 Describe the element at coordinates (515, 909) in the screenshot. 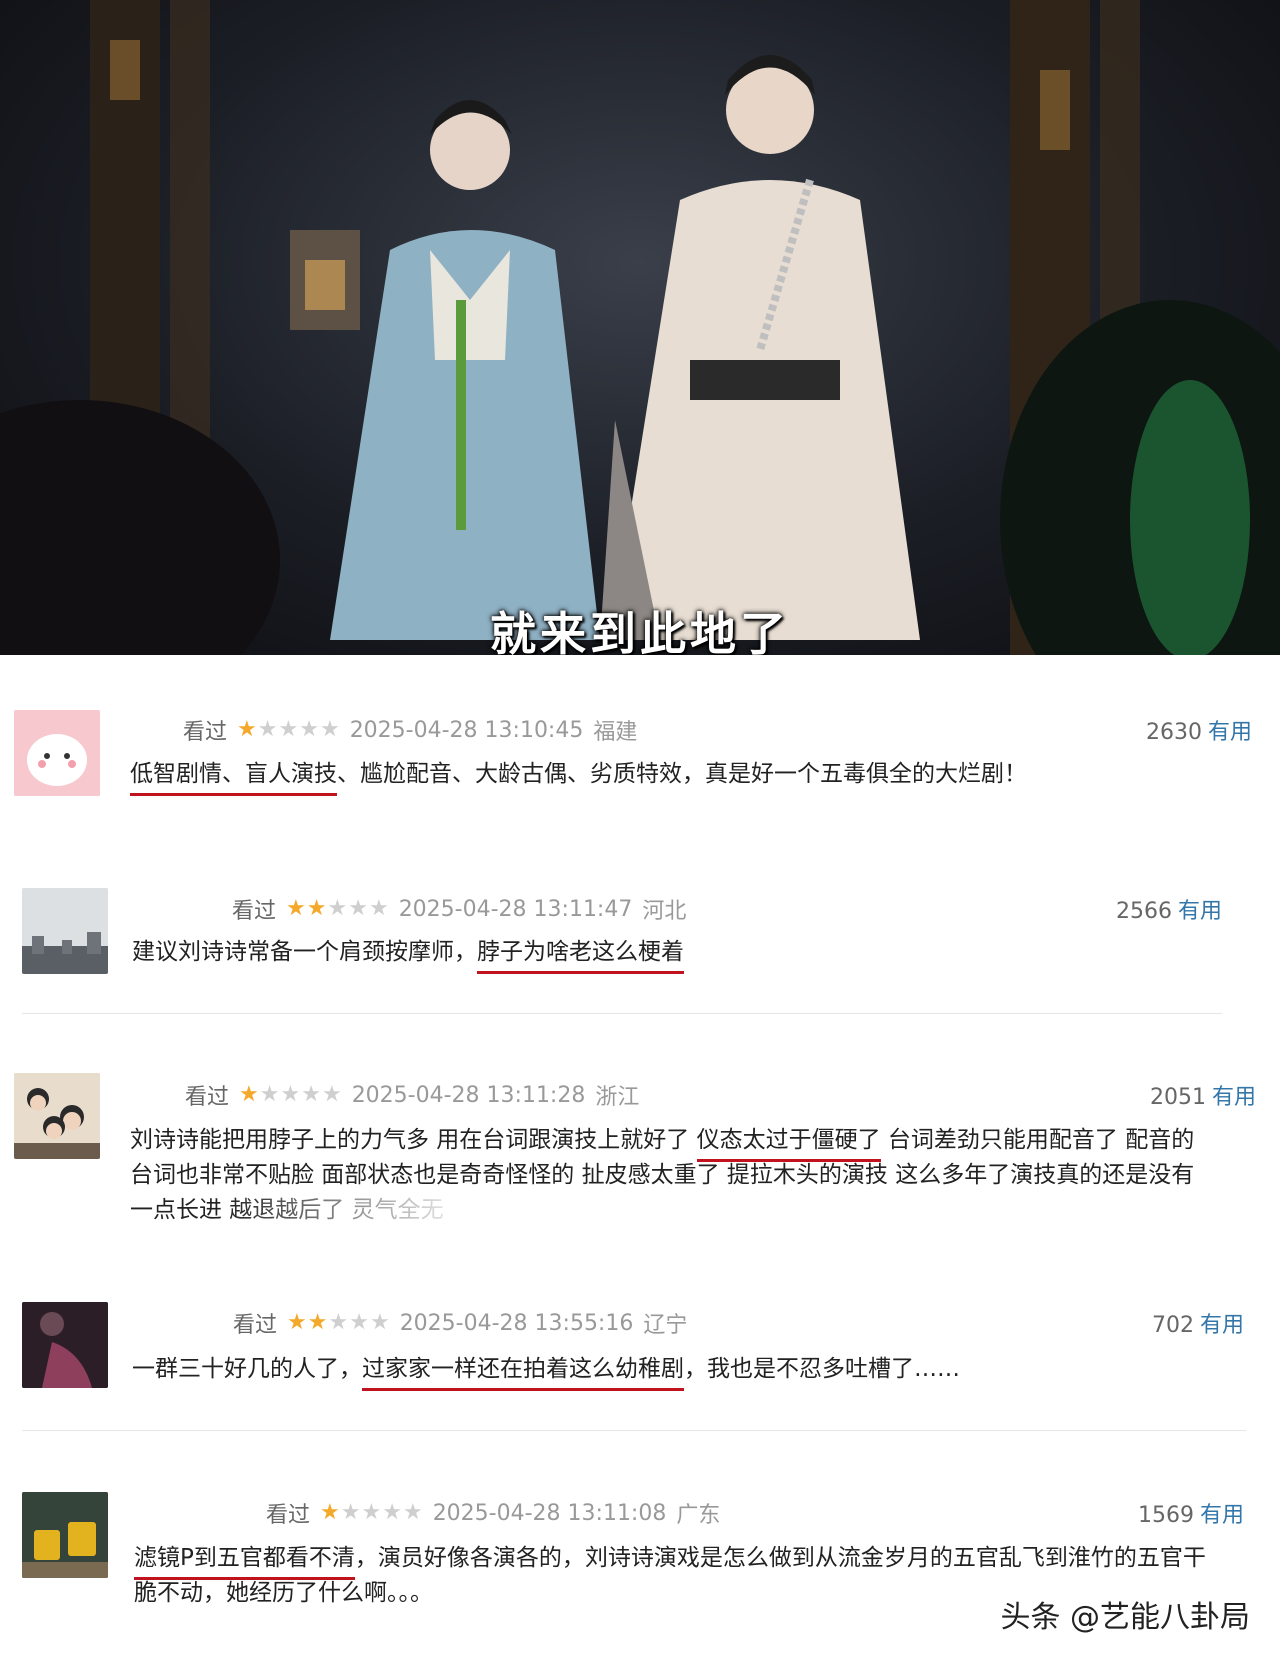

I see `review-time: 2025-04-28 13:11:47` at that location.